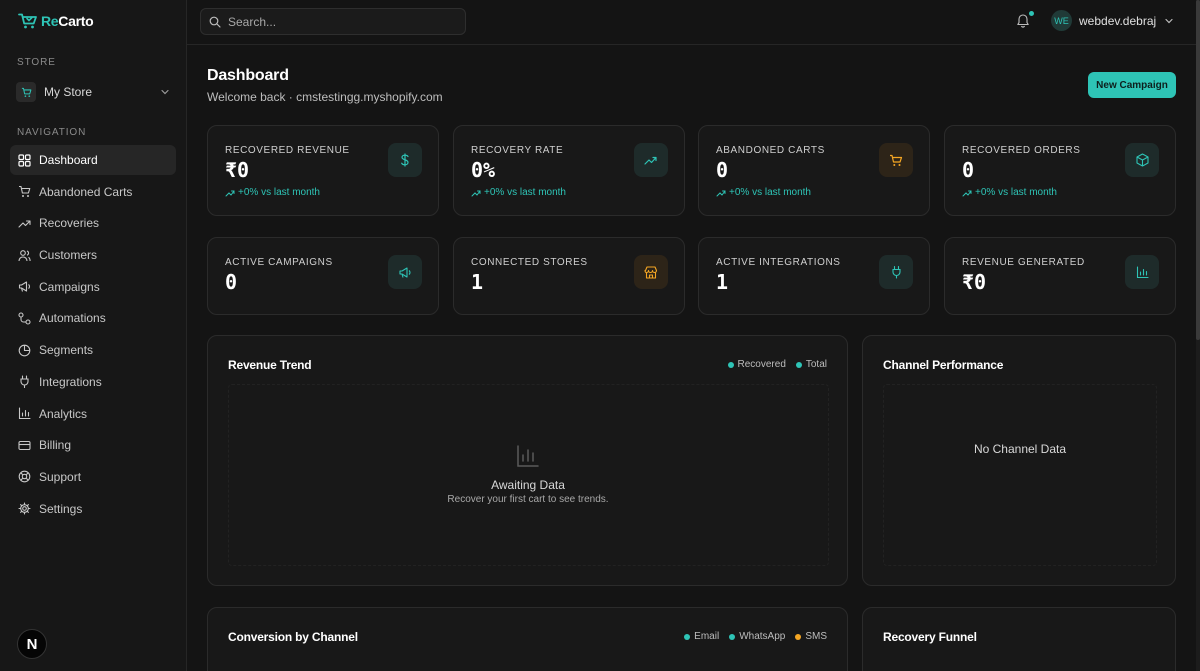 This screenshot has width=1200, height=671. What do you see at coordinates (1142, 160) in the screenshot?
I see `package-icon` at bounding box center [1142, 160].